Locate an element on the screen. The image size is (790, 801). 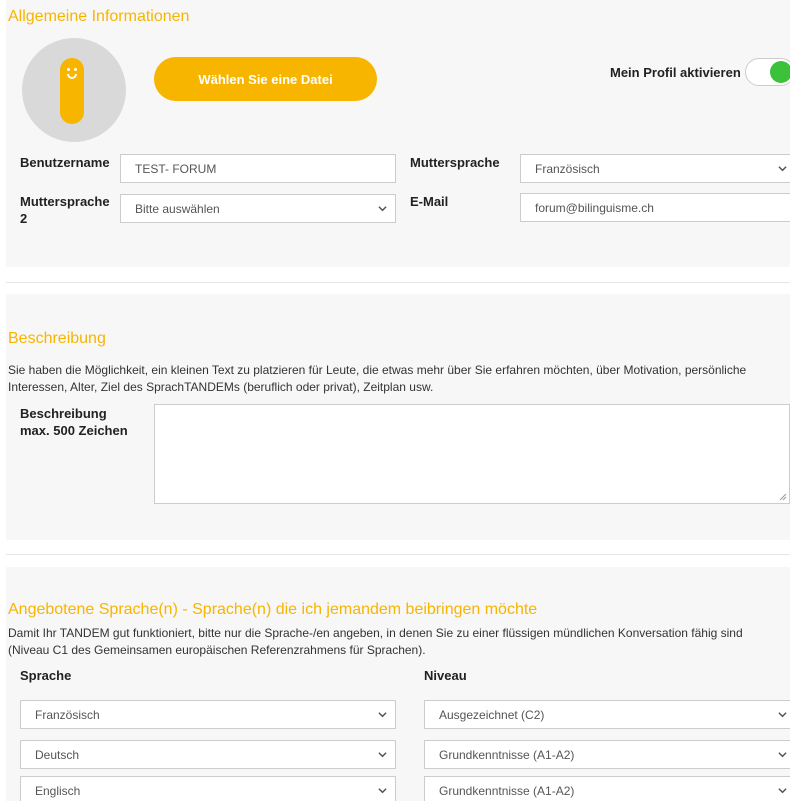
offered-language-select-2: Deutsch is located at coordinates (208, 754).